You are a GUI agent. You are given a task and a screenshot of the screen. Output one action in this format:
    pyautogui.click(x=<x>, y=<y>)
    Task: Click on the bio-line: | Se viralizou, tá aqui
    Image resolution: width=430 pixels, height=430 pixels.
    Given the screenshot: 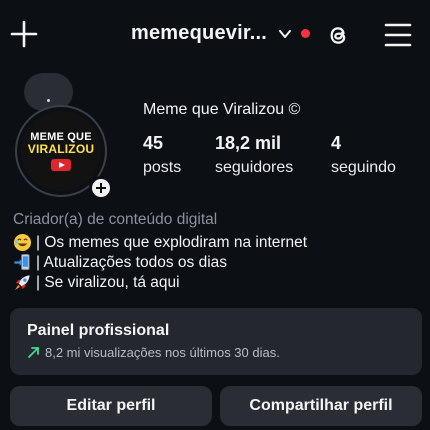 What is the action you would take?
    pyautogui.click(x=96, y=282)
    